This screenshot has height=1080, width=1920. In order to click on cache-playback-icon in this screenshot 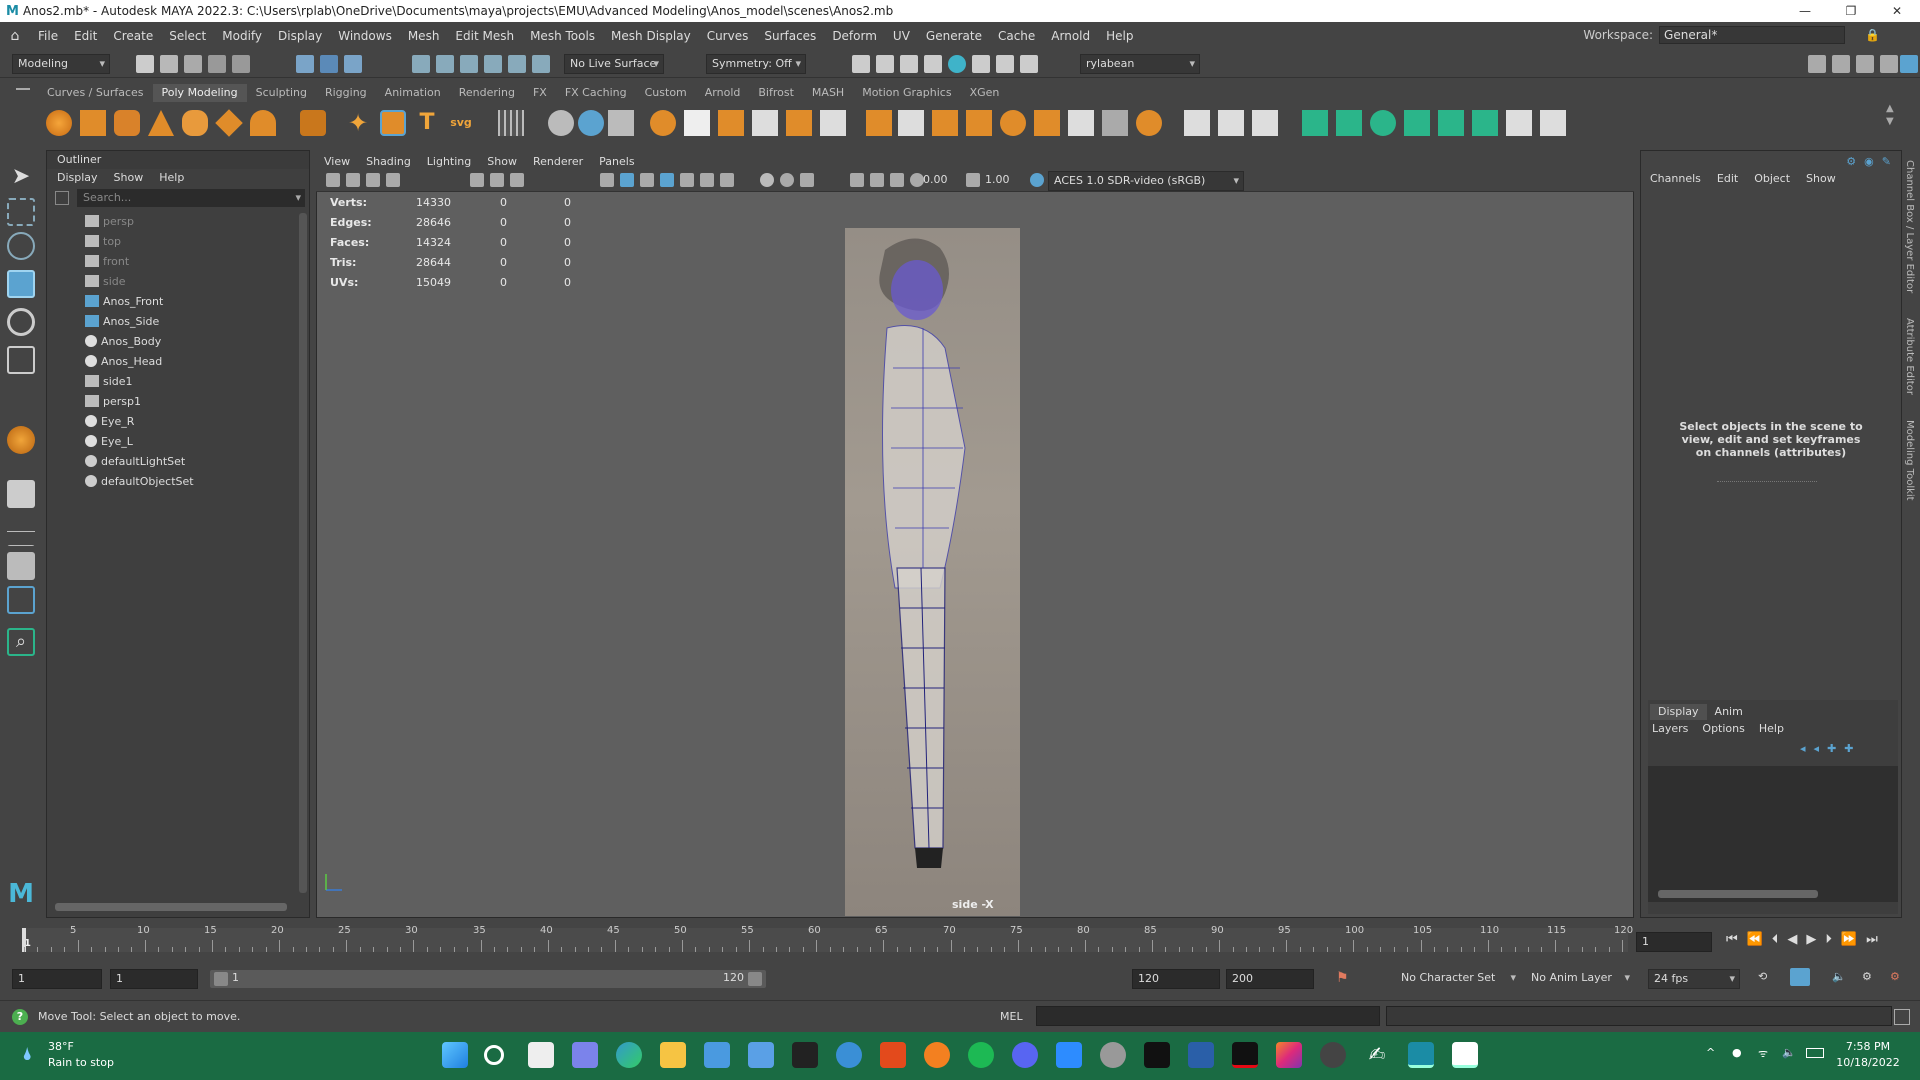, I will do `click(1800, 977)`.